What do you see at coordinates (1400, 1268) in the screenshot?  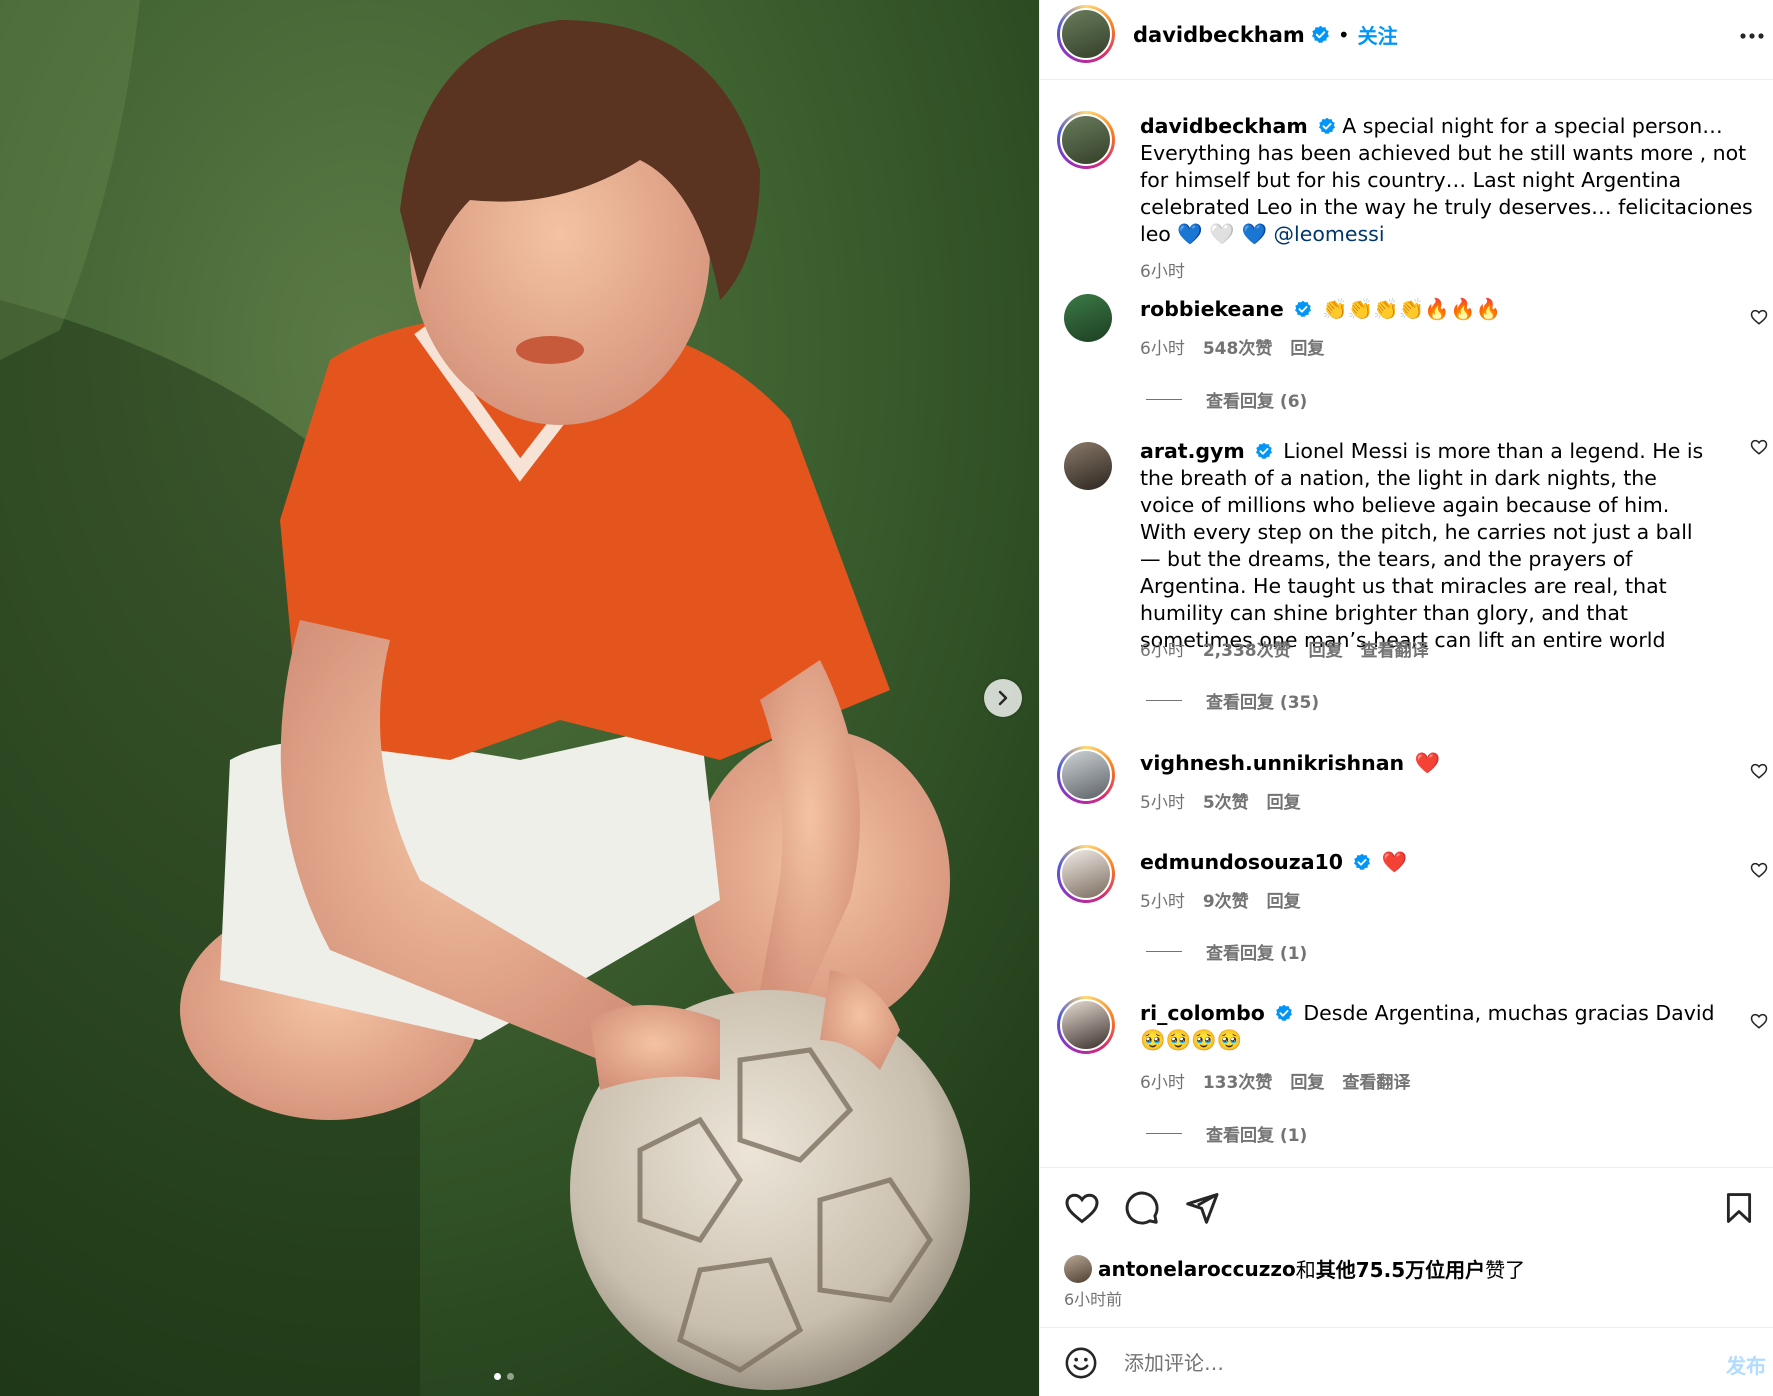 I see `likes-others-count: 其他75.5万位用户` at bounding box center [1400, 1268].